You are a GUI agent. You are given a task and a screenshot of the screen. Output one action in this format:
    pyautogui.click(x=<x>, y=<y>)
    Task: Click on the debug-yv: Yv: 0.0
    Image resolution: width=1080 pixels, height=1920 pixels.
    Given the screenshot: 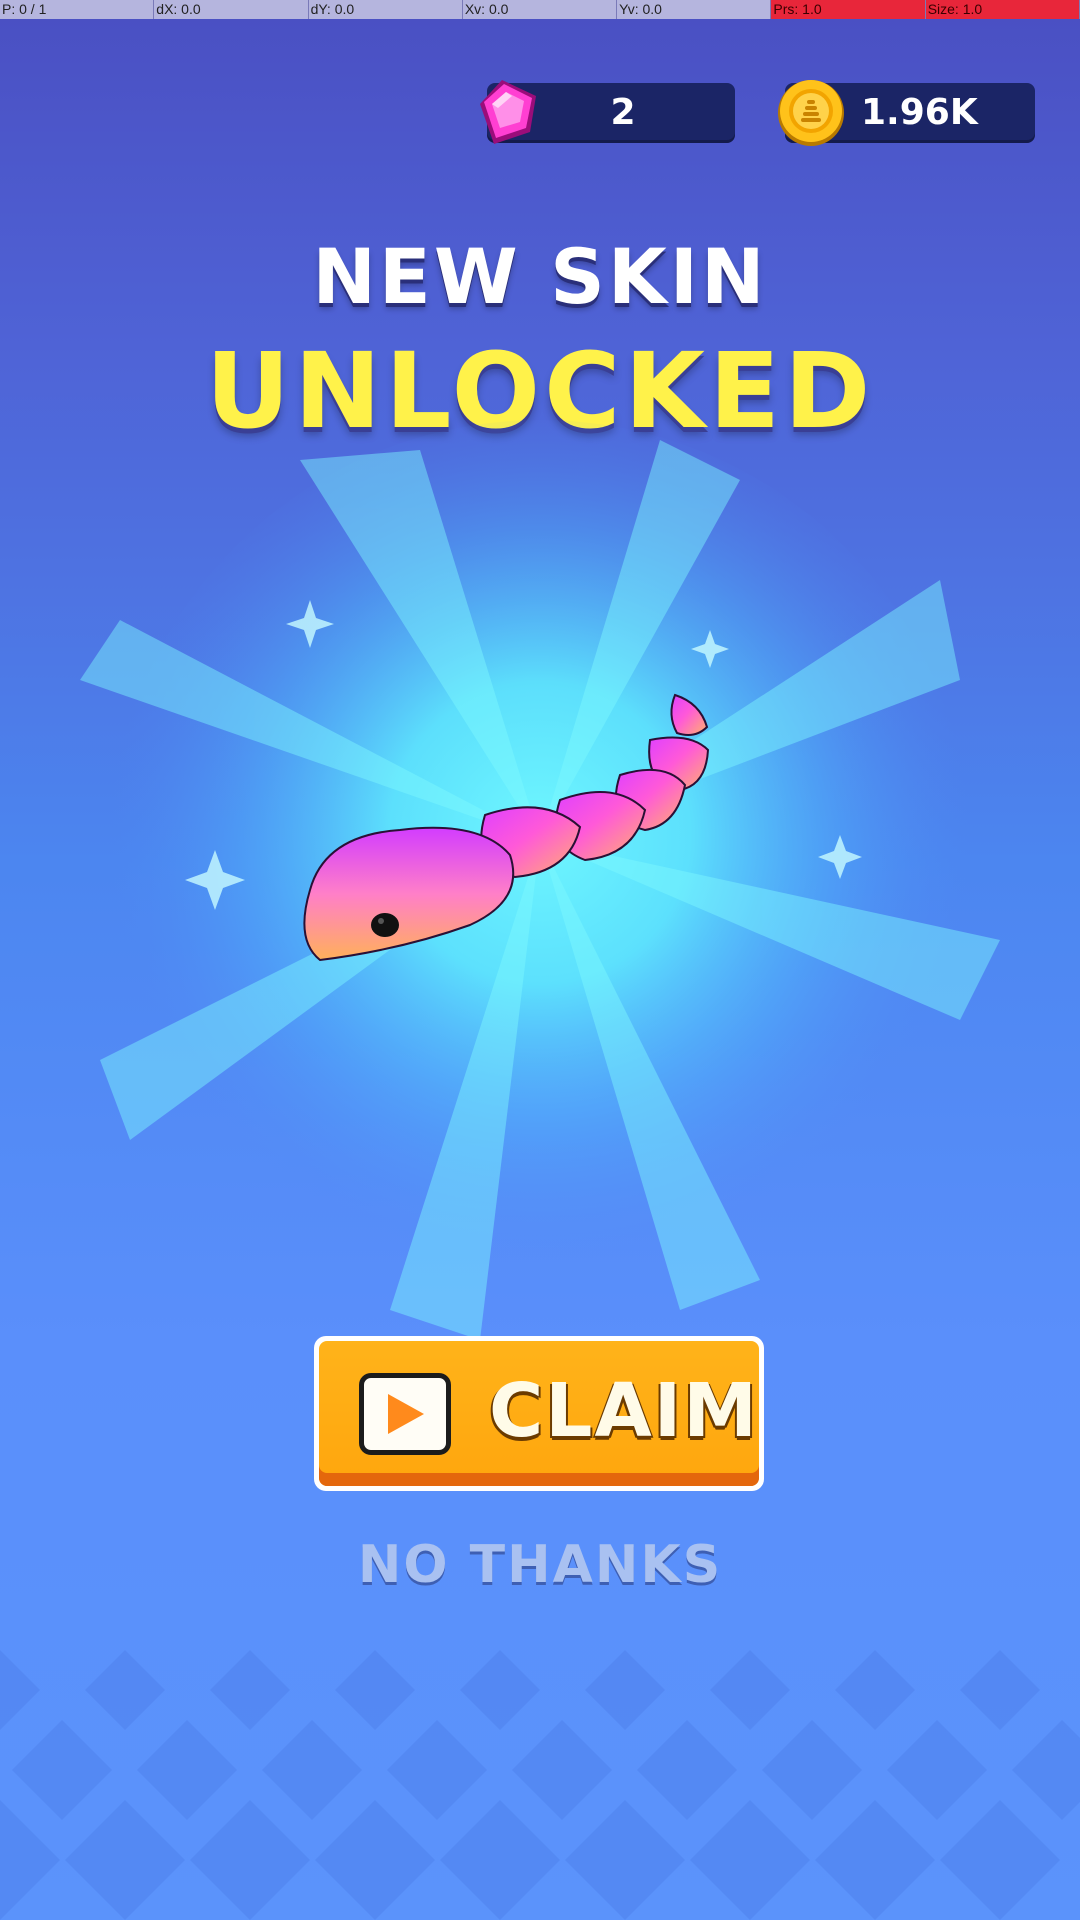 What is the action you would take?
    pyautogui.click(x=694, y=9)
    